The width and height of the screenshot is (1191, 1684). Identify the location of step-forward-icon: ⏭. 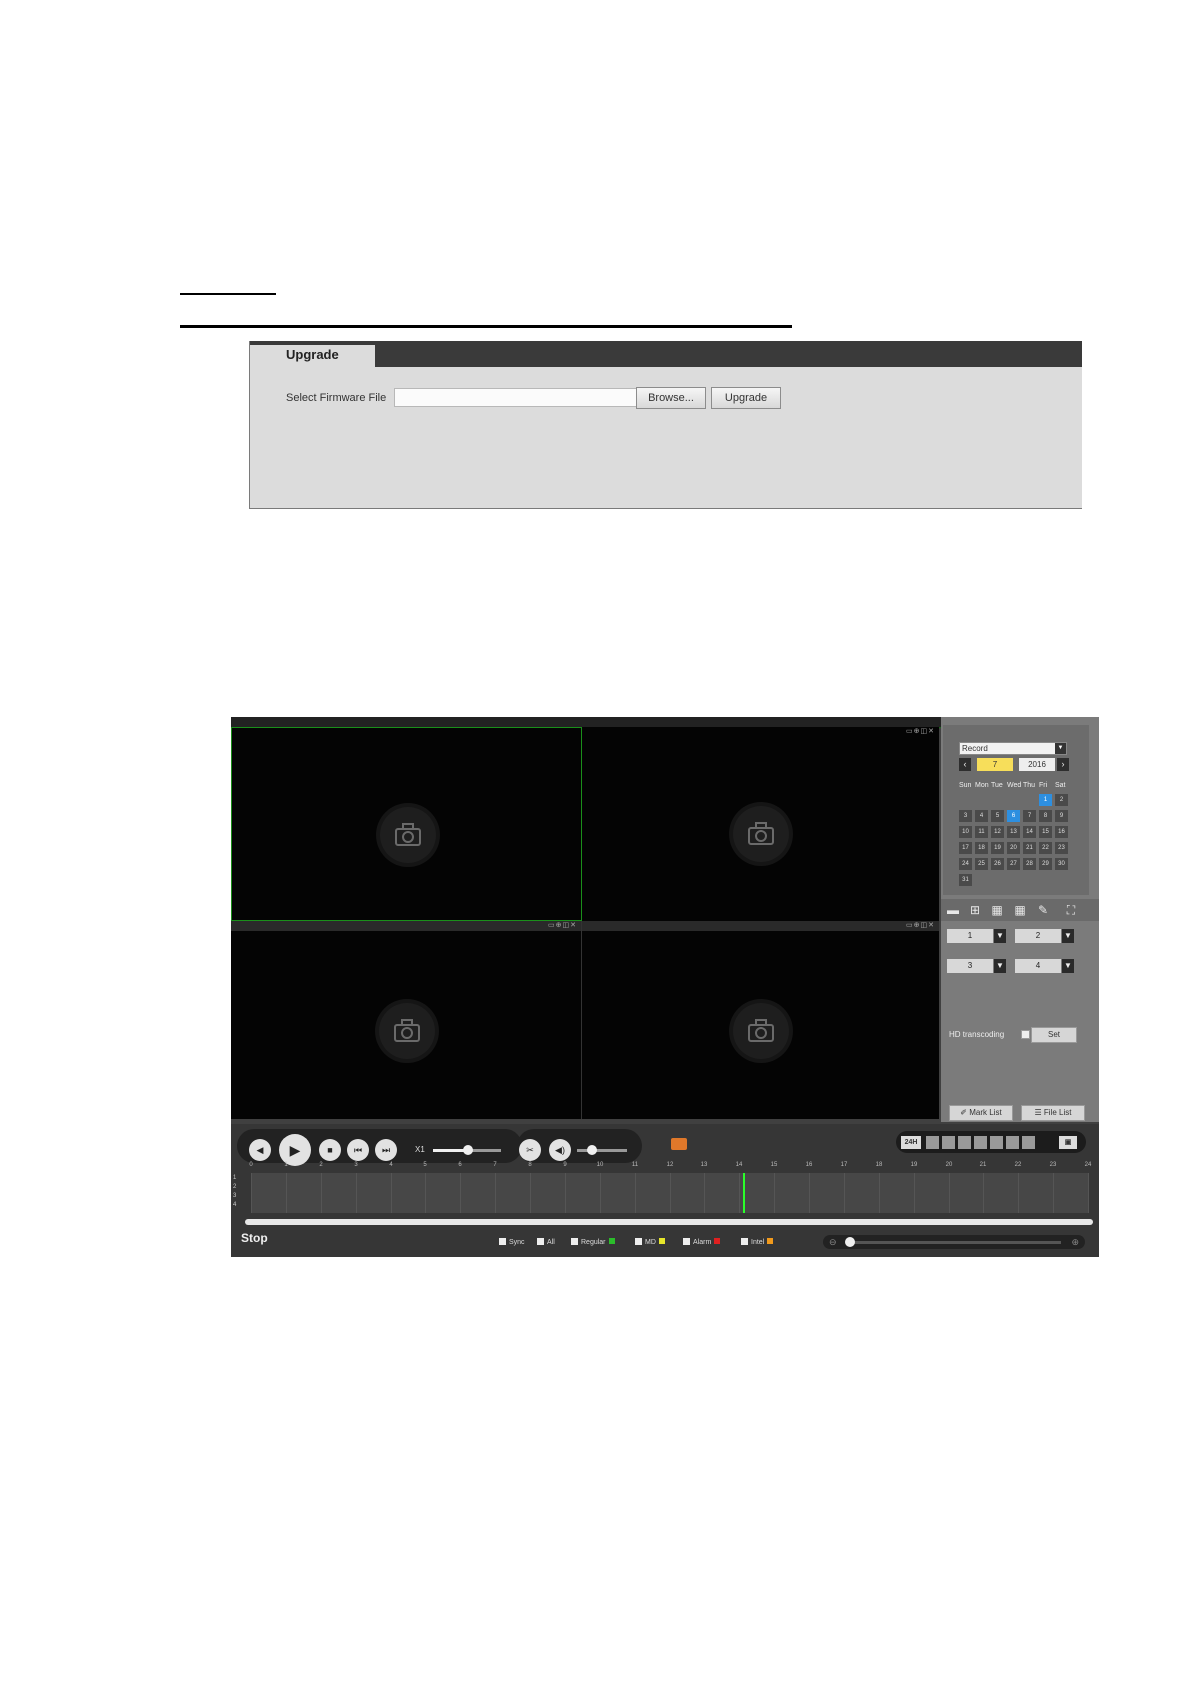
(386, 1150).